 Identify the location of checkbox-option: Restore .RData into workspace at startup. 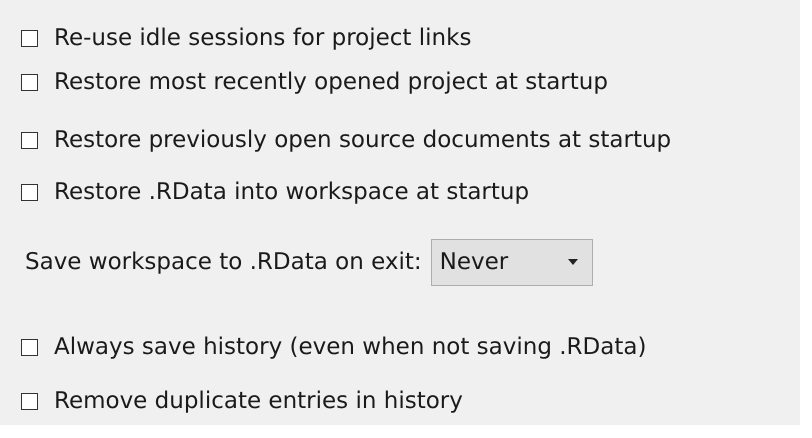
(275, 192).